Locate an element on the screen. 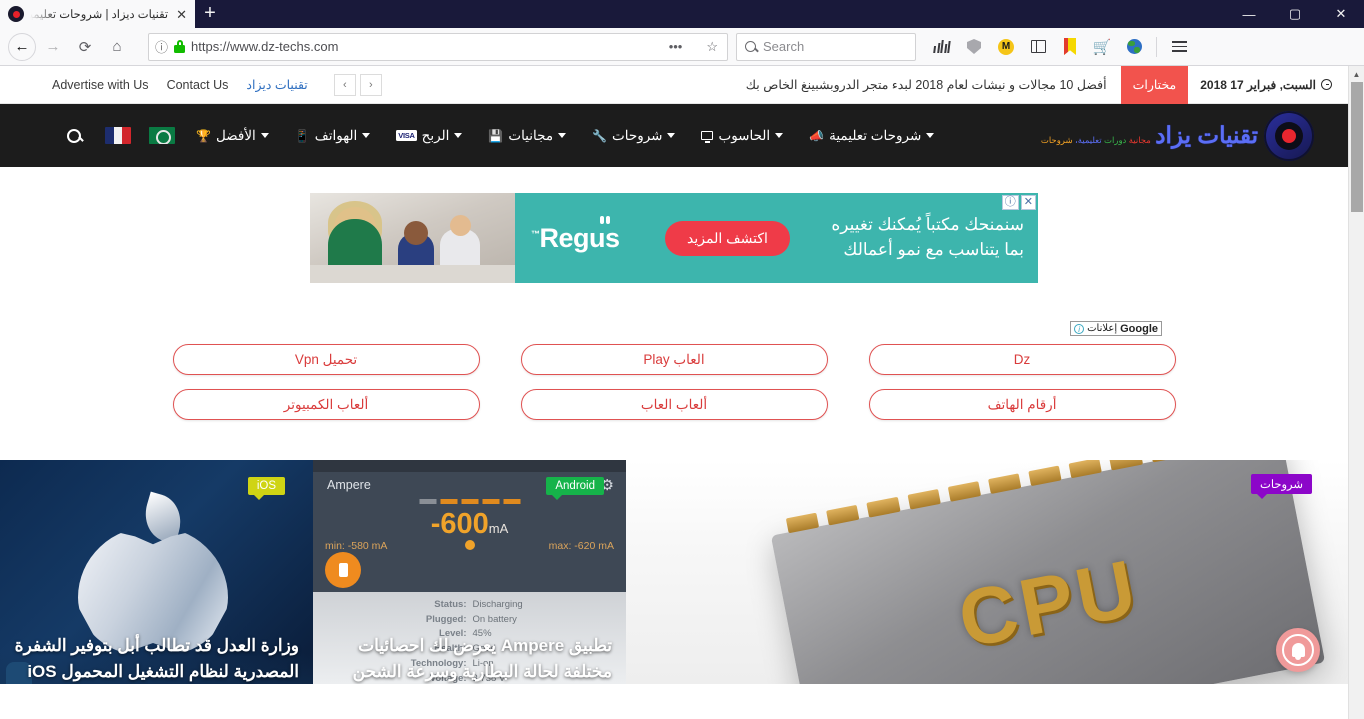 The height and width of the screenshot is (719, 1364). chevron-down-icon is located at coordinates (779, 135).